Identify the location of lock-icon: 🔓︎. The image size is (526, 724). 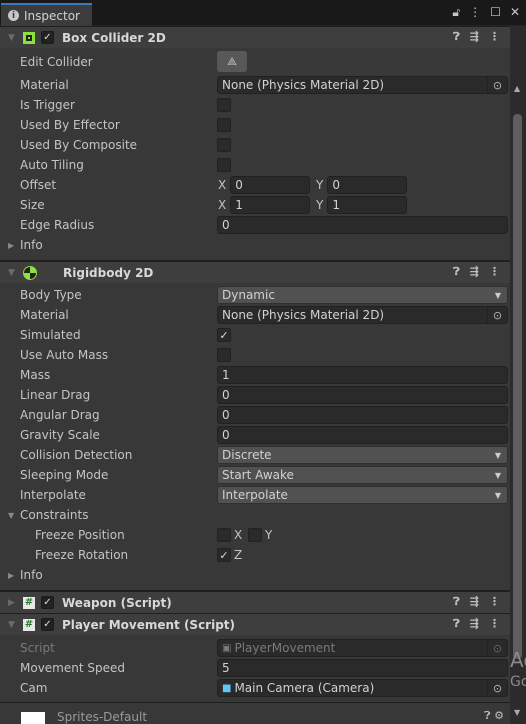
(456, 12).